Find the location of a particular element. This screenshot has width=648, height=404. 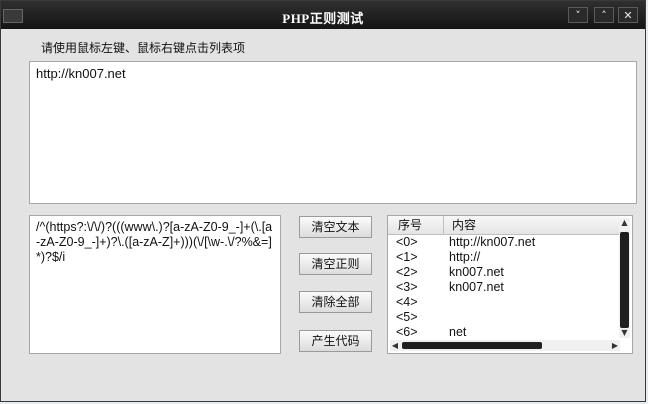

column-header-content: 内容 is located at coordinates (532, 225).